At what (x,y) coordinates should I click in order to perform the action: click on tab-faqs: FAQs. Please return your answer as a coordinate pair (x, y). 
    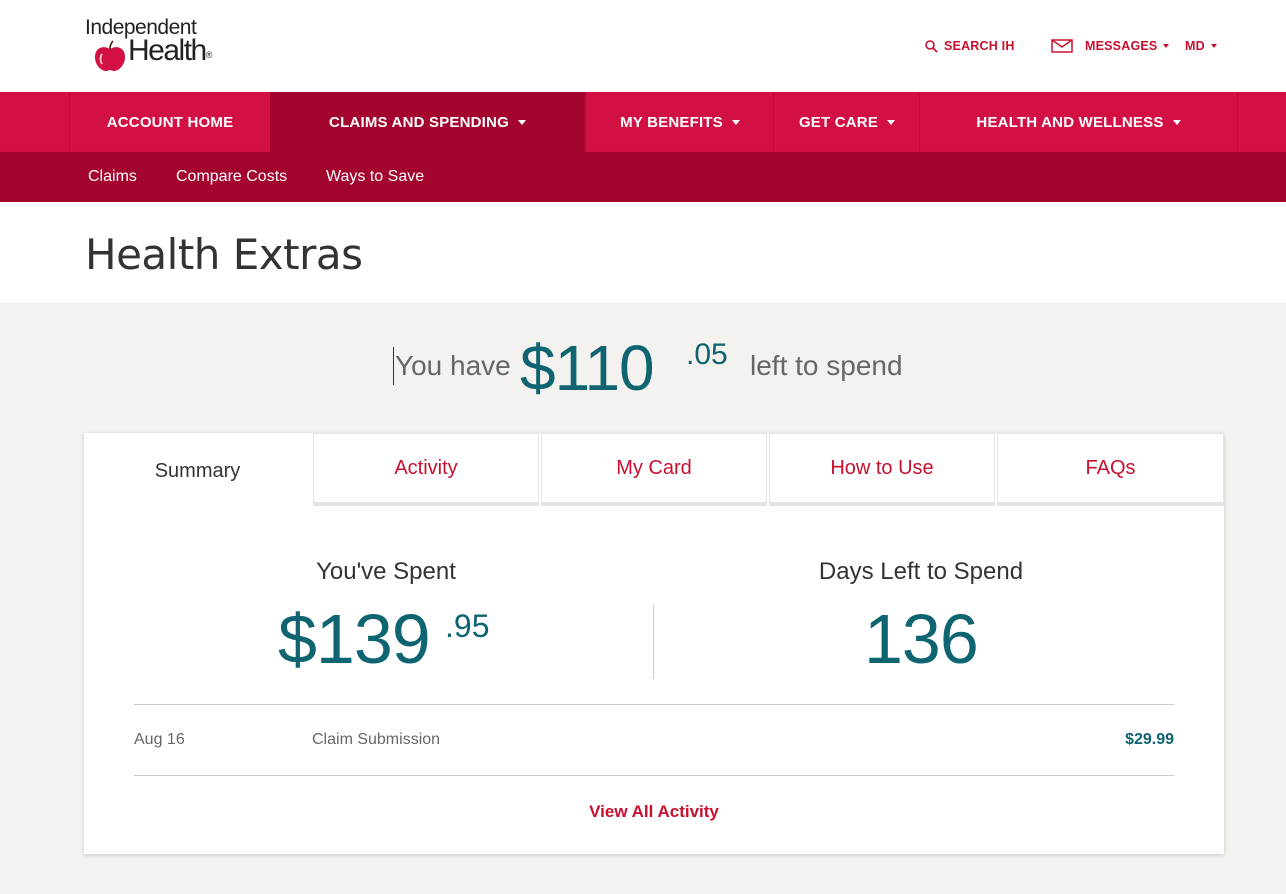
    Looking at the image, I should click on (1110, 469).